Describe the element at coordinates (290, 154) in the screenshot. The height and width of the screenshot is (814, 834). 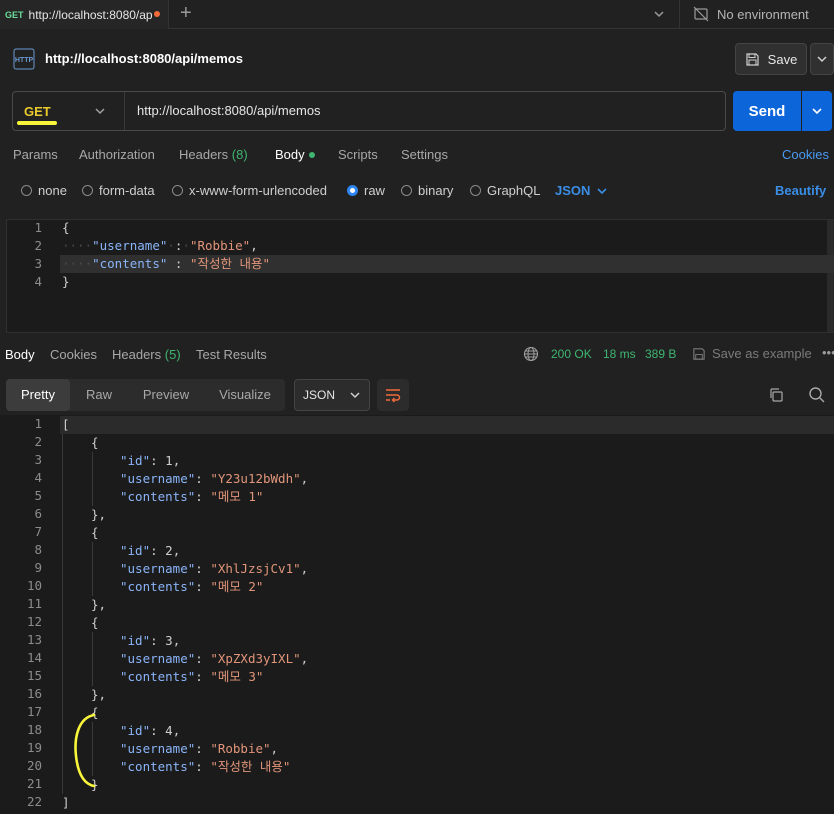
I see `tab-body-label: Body` at that location.